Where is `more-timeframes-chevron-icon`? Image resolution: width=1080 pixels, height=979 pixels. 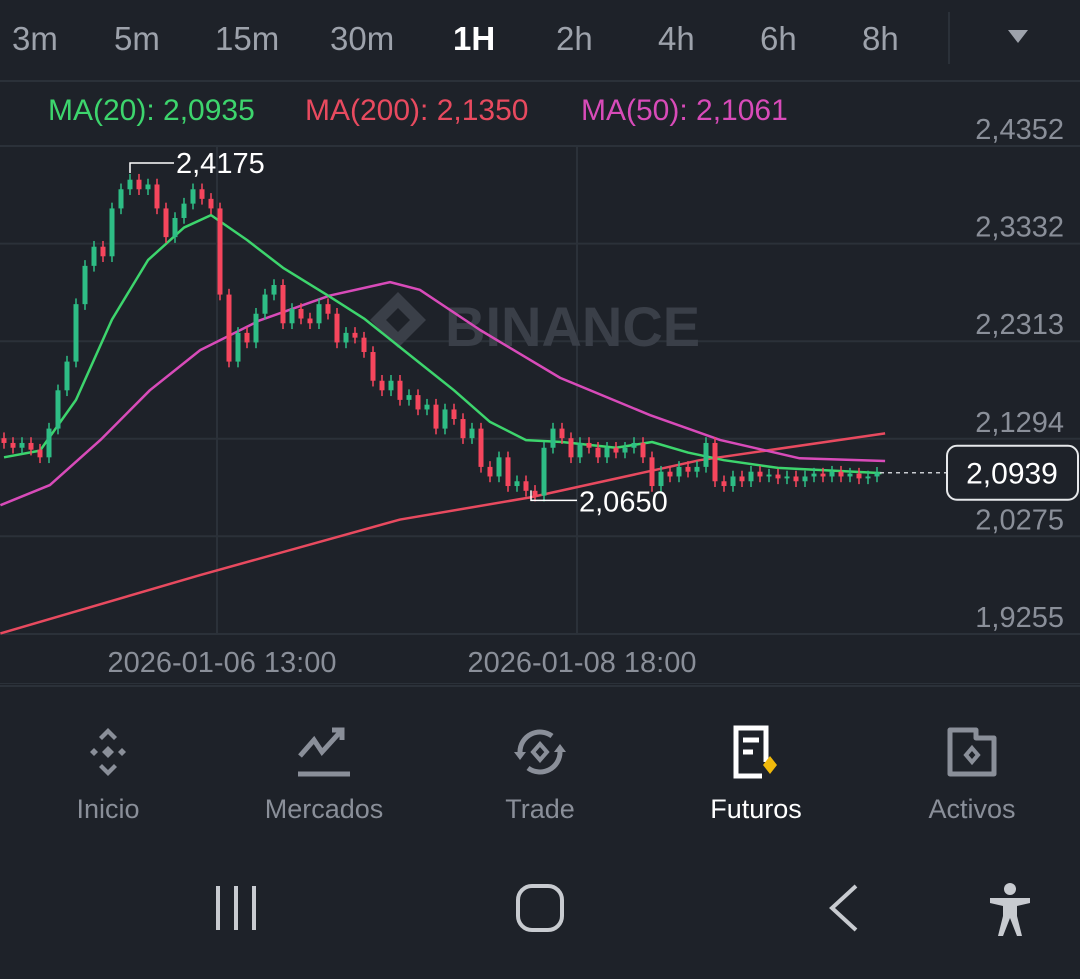 more-timeframes-chevron-icon is located at coordinates (1018, 36).